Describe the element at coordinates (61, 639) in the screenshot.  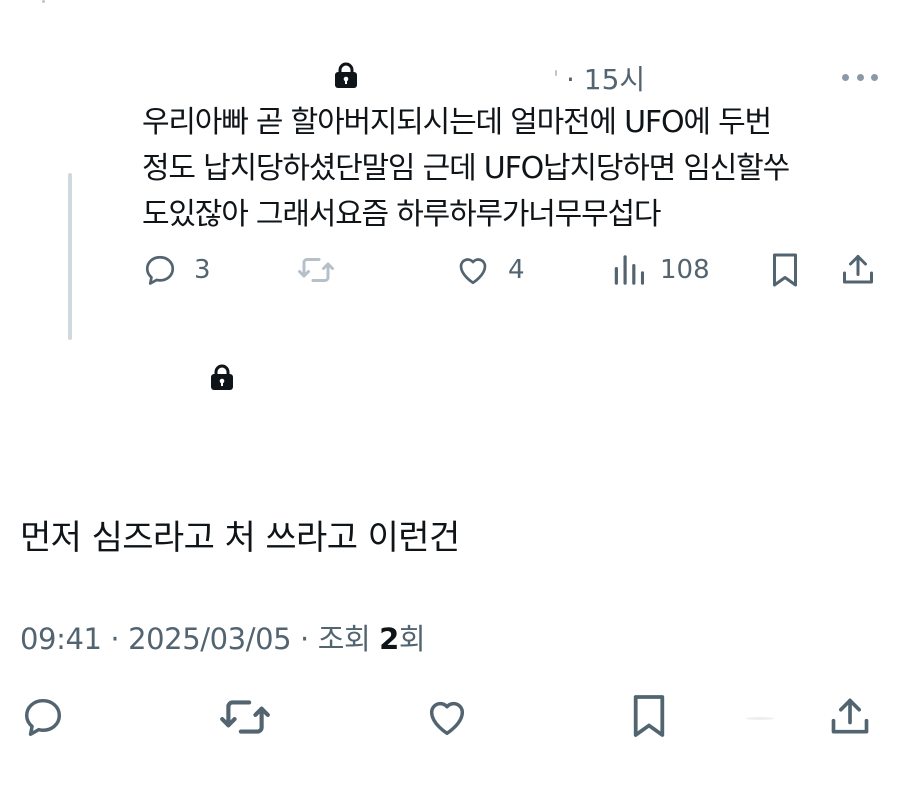
I see `tweet-time: 09:41` at that location.